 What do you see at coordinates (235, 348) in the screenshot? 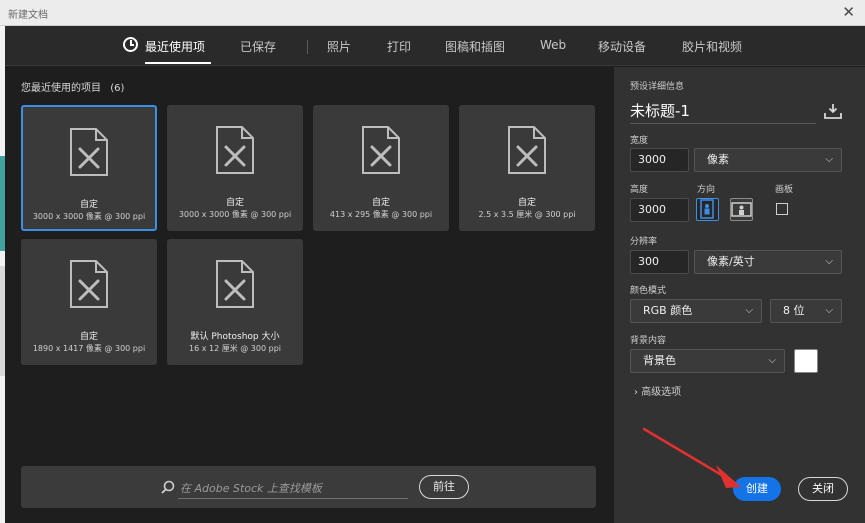
I see `item-dimensions: 16 x 12 厘米 @ 300 ppi` at bounding box center [235, 348].